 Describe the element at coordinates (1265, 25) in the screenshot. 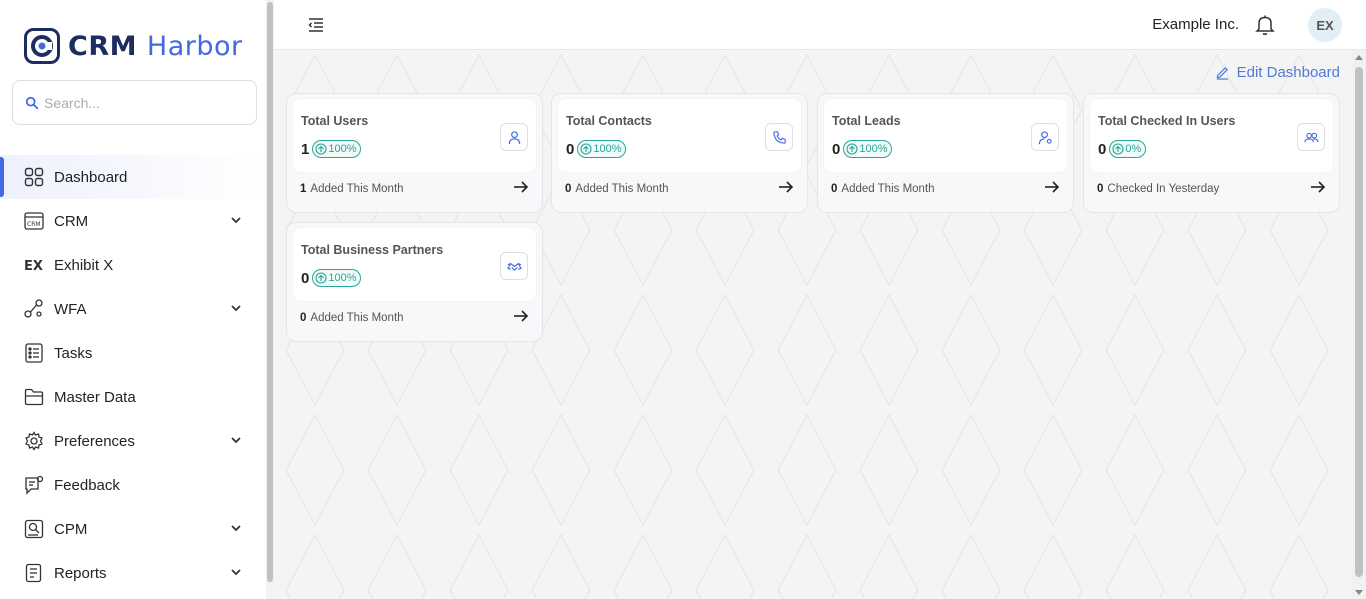

I see `notification-bell-icon` at that location.